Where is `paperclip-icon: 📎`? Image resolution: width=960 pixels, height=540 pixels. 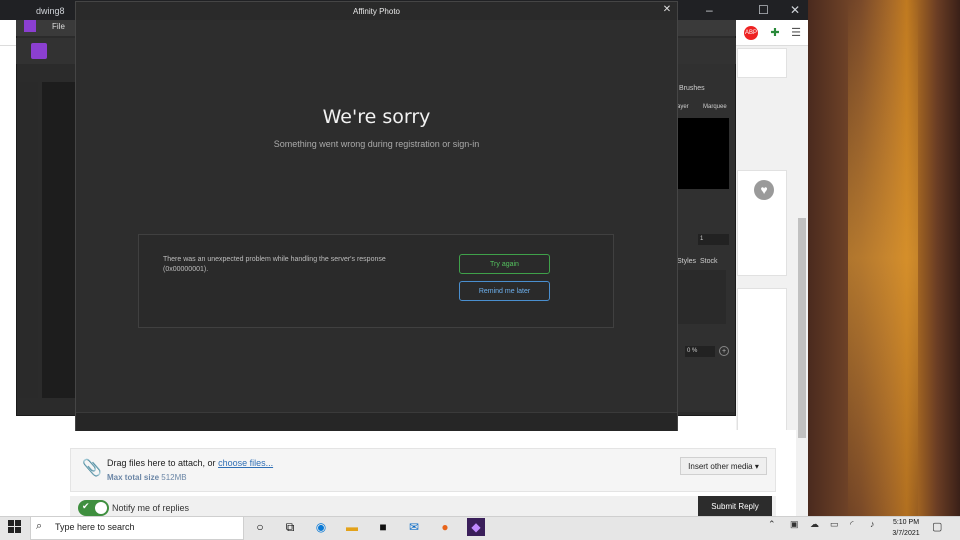
paperclip-icon: 📎 is located at coordinates (92, 468).